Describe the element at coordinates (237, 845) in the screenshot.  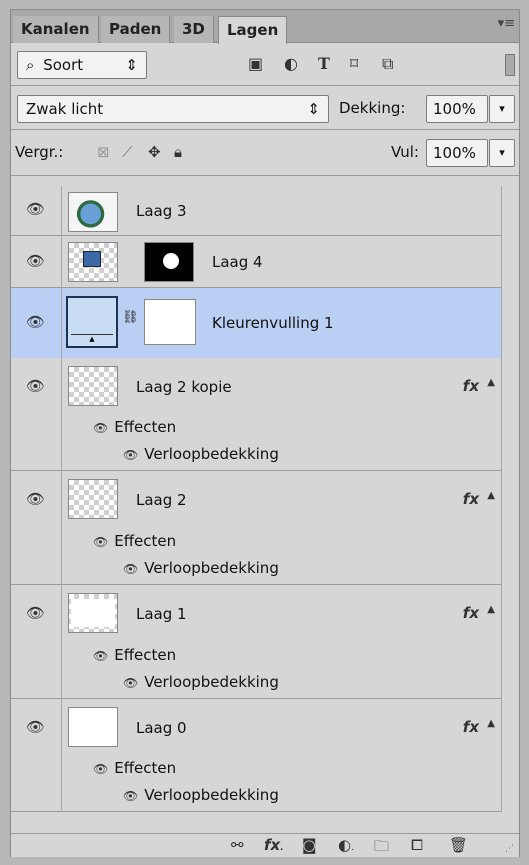
I see `link-layers-icon: ⚯` at that location.